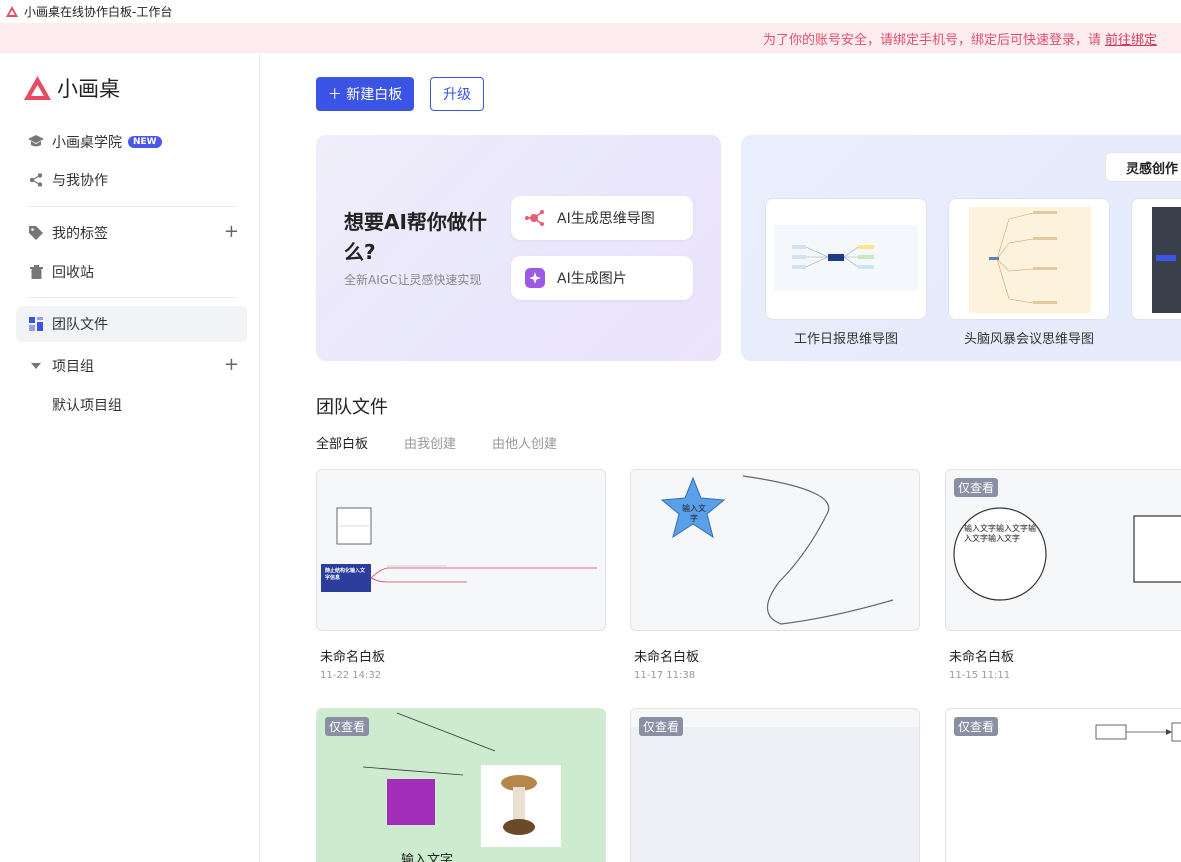 This screenshot has height=862, width=1181. I want to click on template-label: 头脑风暴会议思维导图, so click(1028, 339).